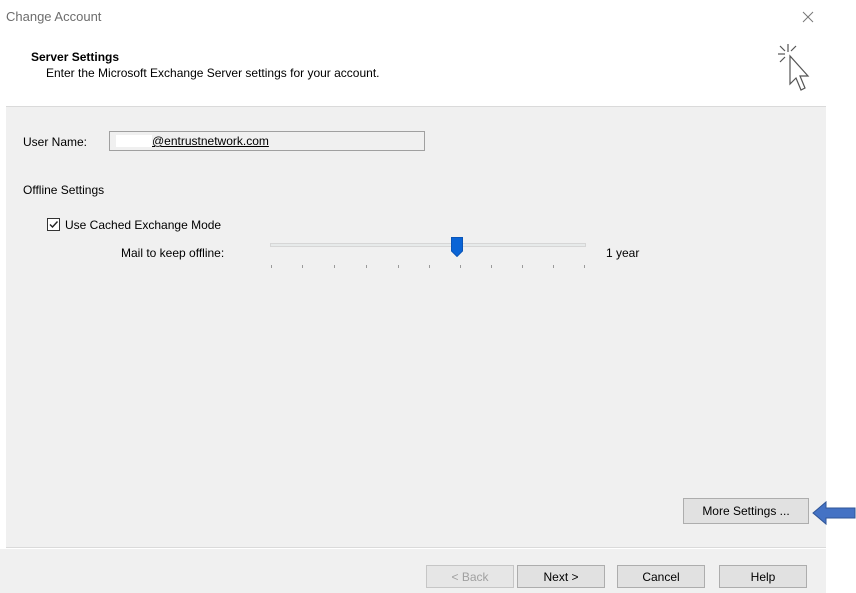 Image resolution: width=856 pixels, height=593 pixels. What do you see at coordinates (808, 17) in the screenshot?
I see `close-icon` at bounding box center [808, 17].